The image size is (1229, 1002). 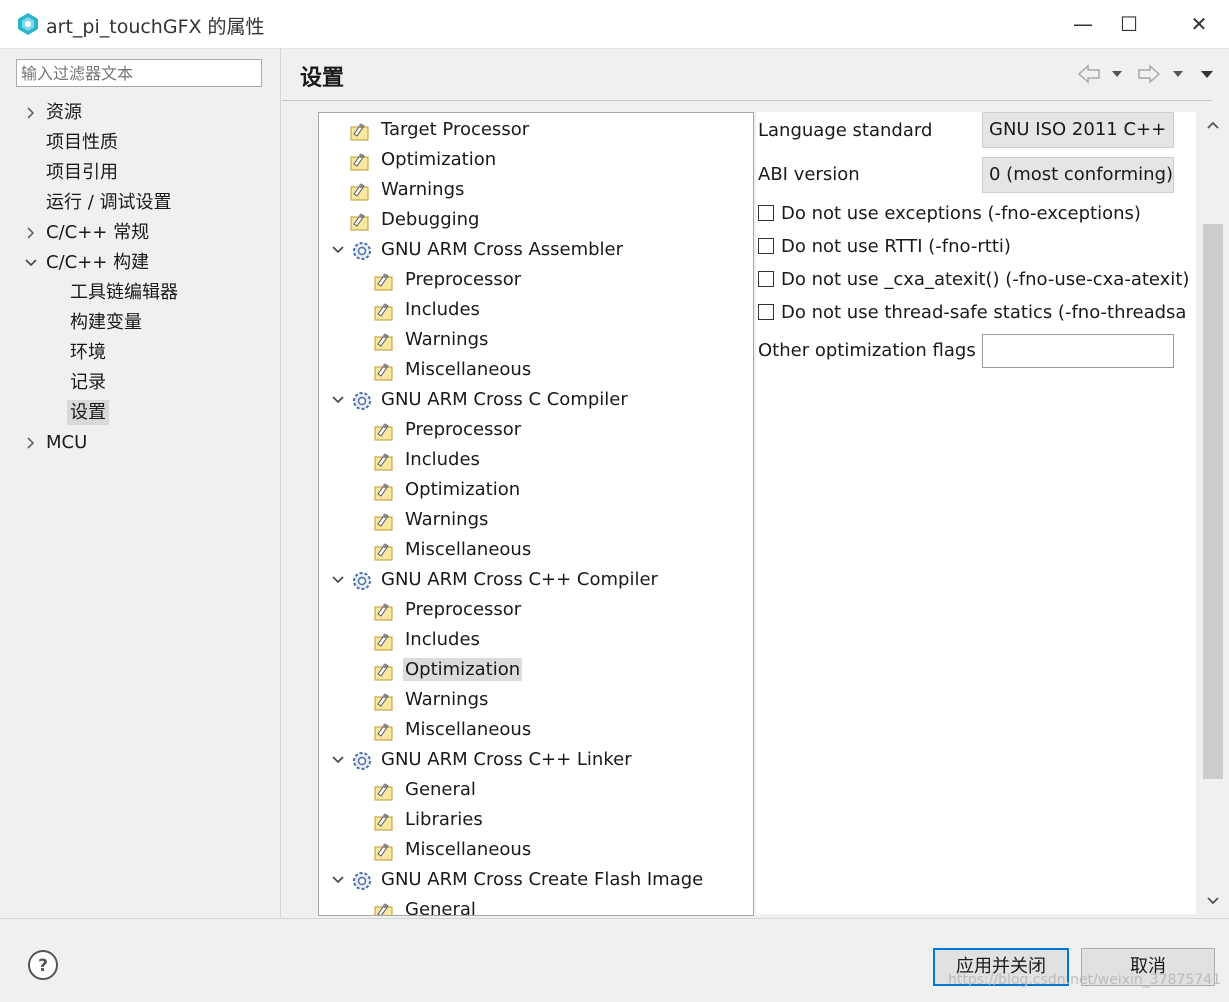 I want to click on scrollbar-thumb, so click(x=1213, y=501).